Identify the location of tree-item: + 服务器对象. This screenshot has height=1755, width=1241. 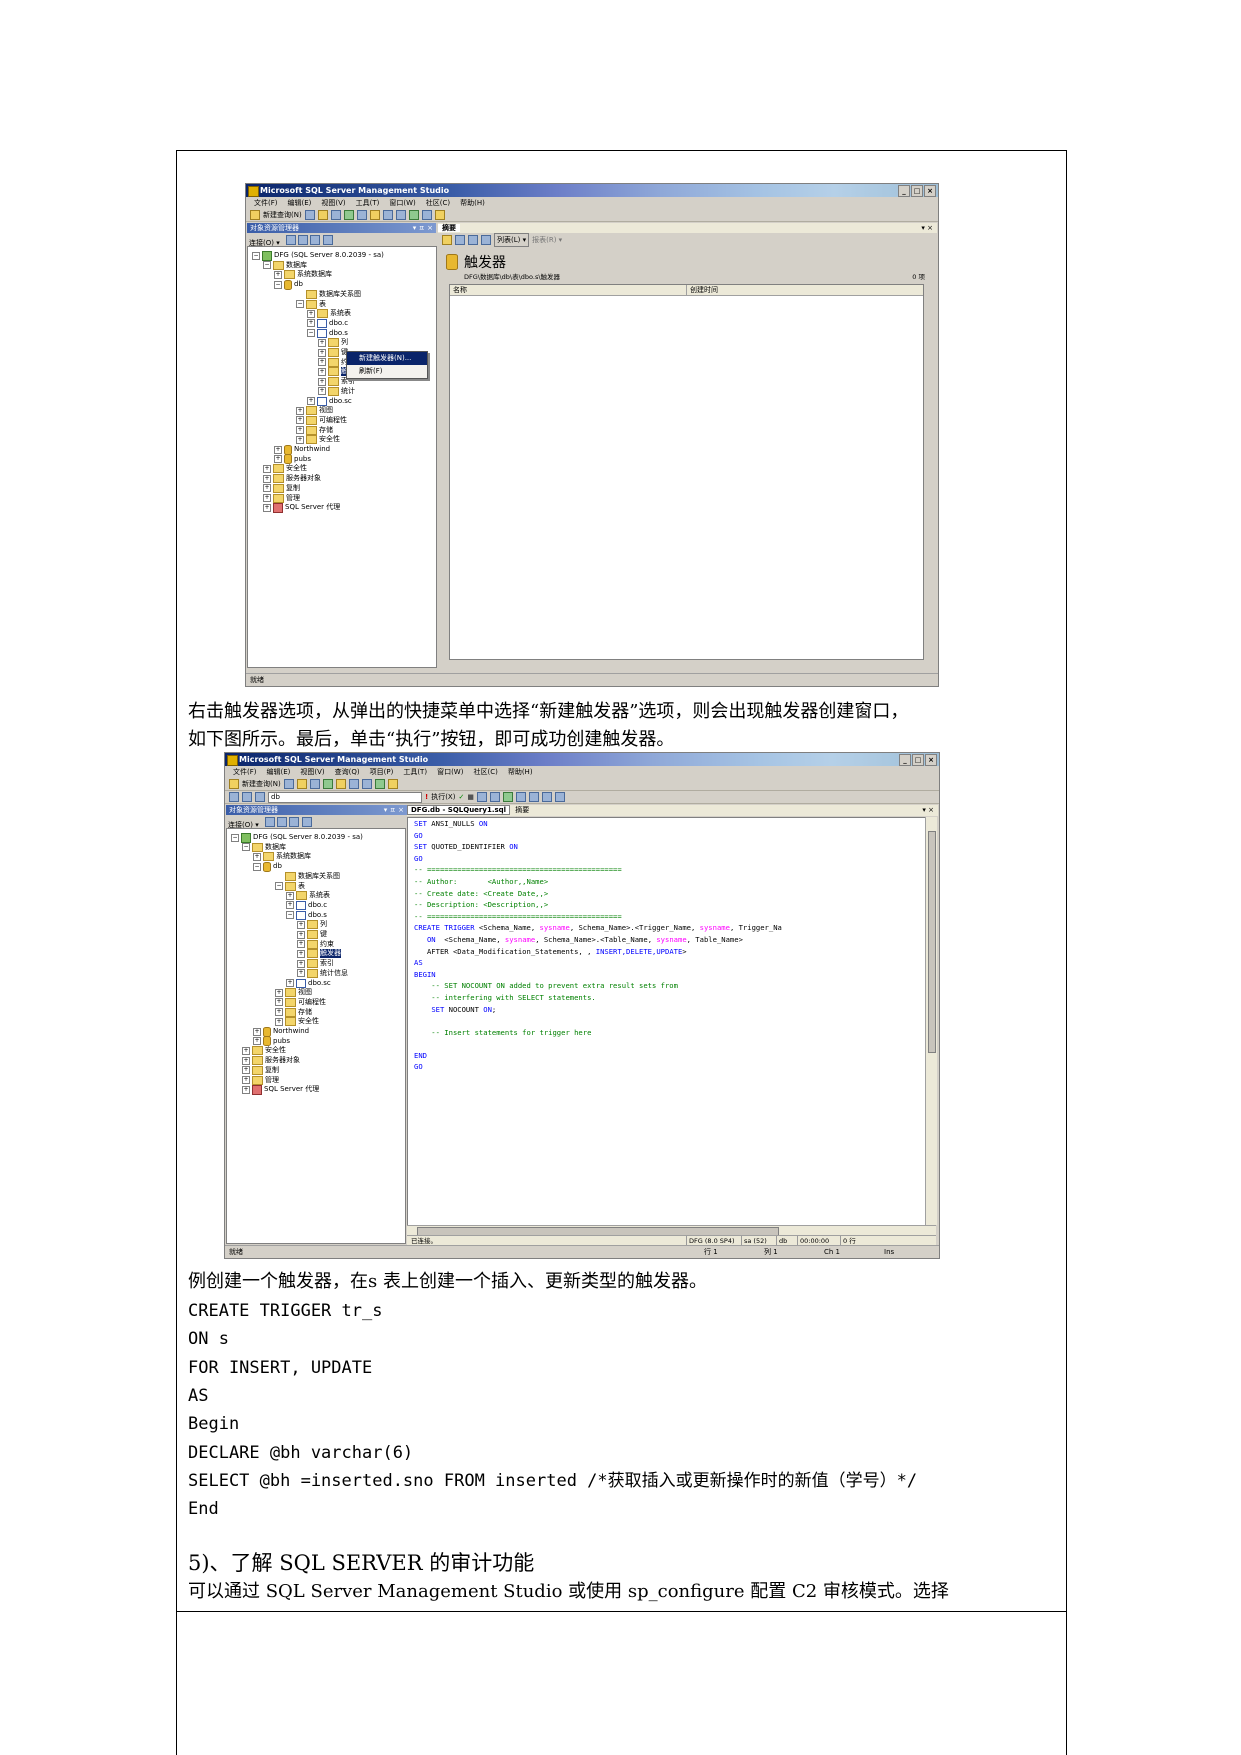
(271, 1061).